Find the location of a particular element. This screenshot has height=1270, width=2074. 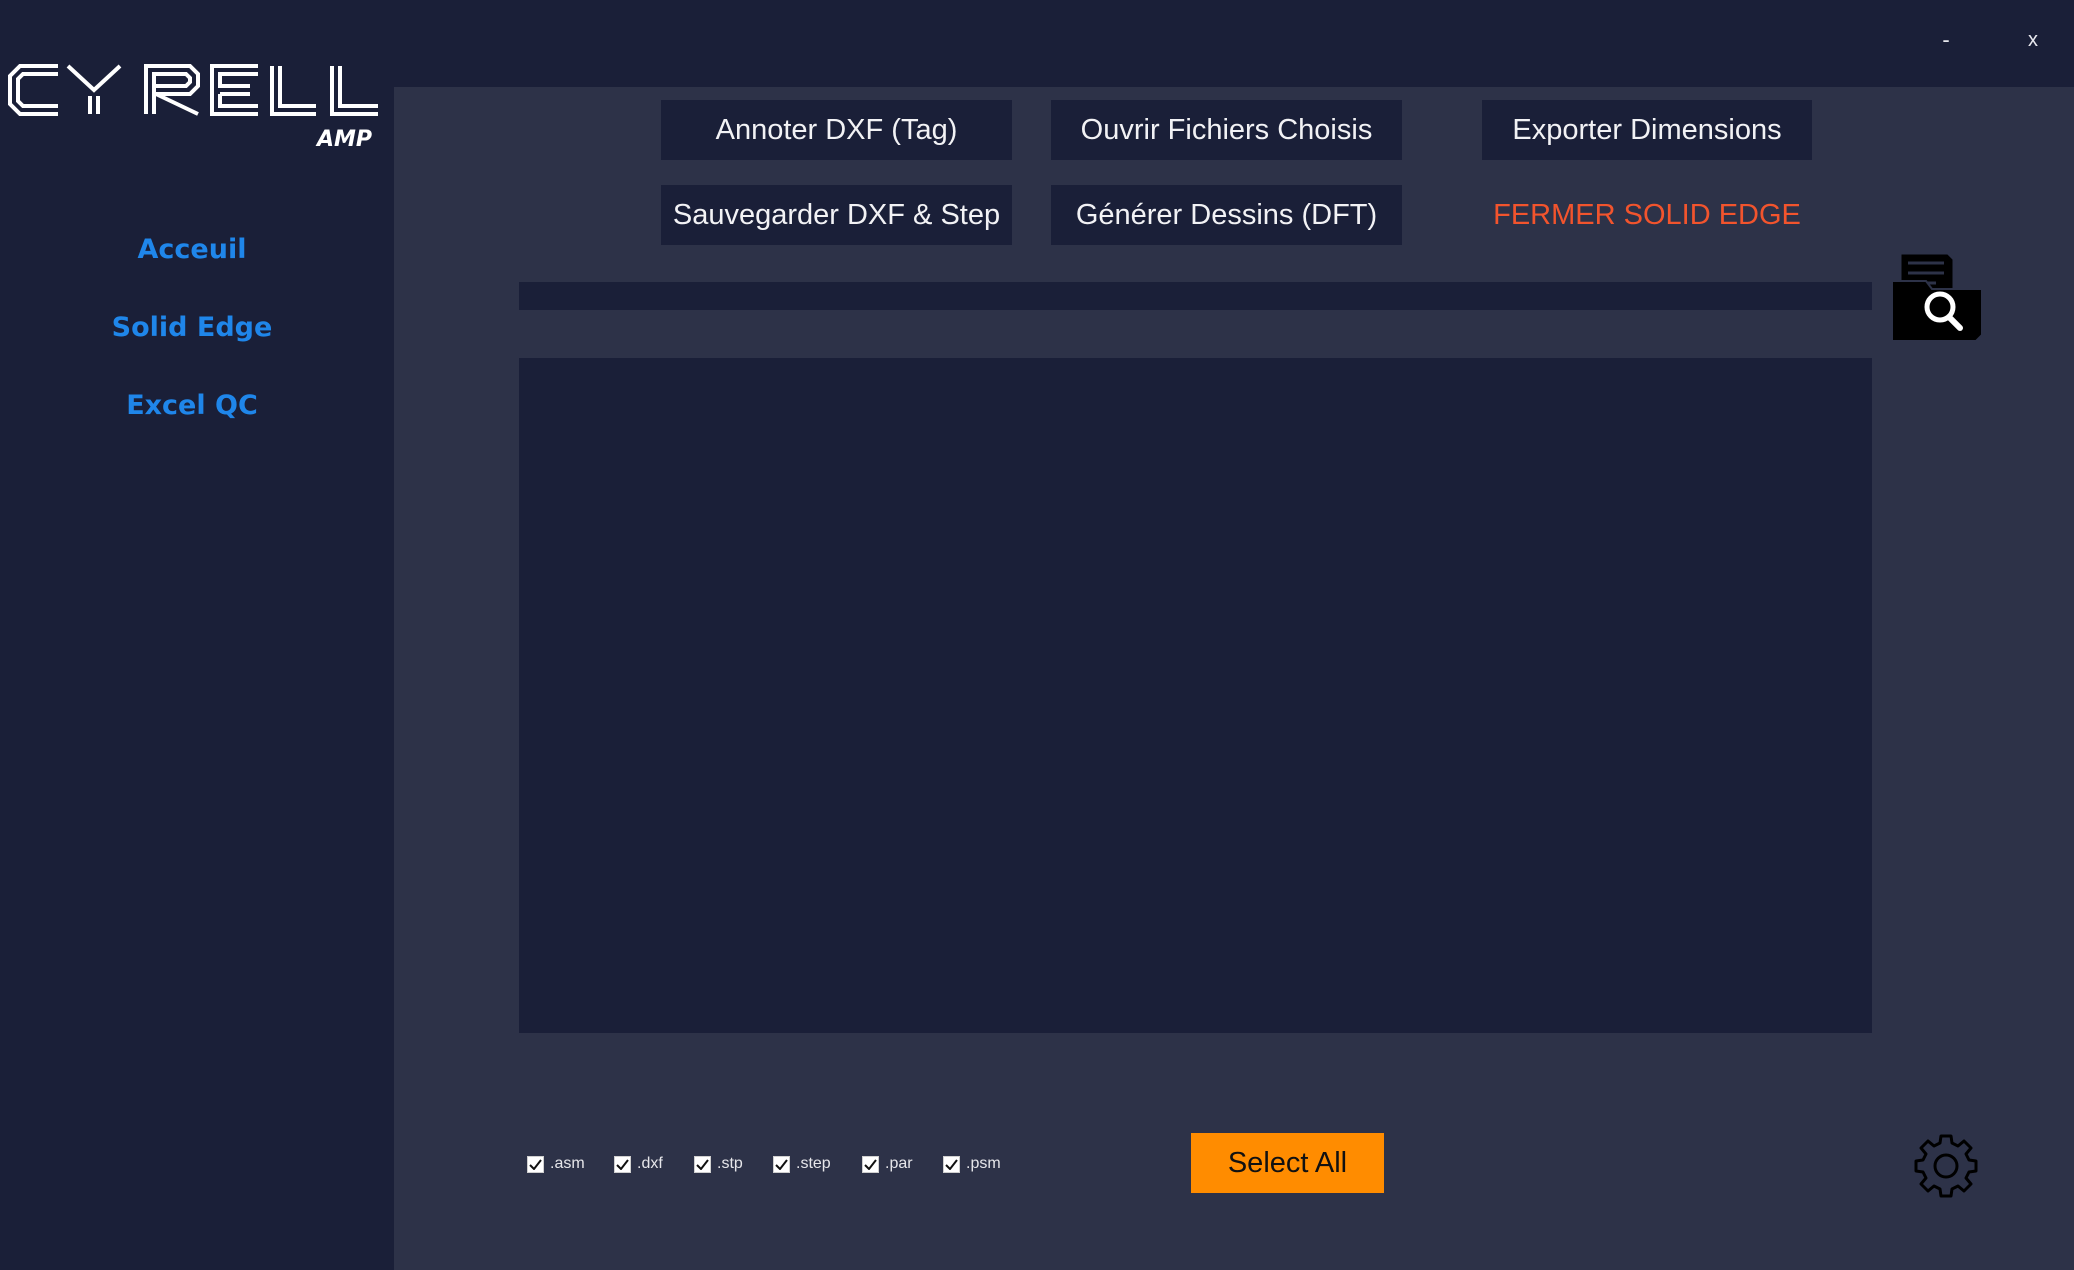

filter-psm-checkbox: .psm is located at coordinates (972, 1164).